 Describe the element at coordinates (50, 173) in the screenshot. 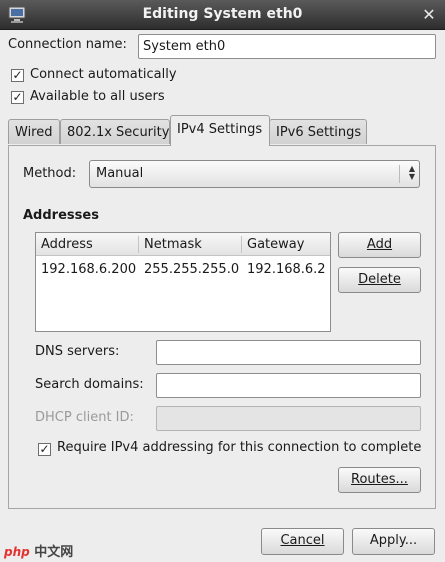

I see `method-label: Method:` at that location.